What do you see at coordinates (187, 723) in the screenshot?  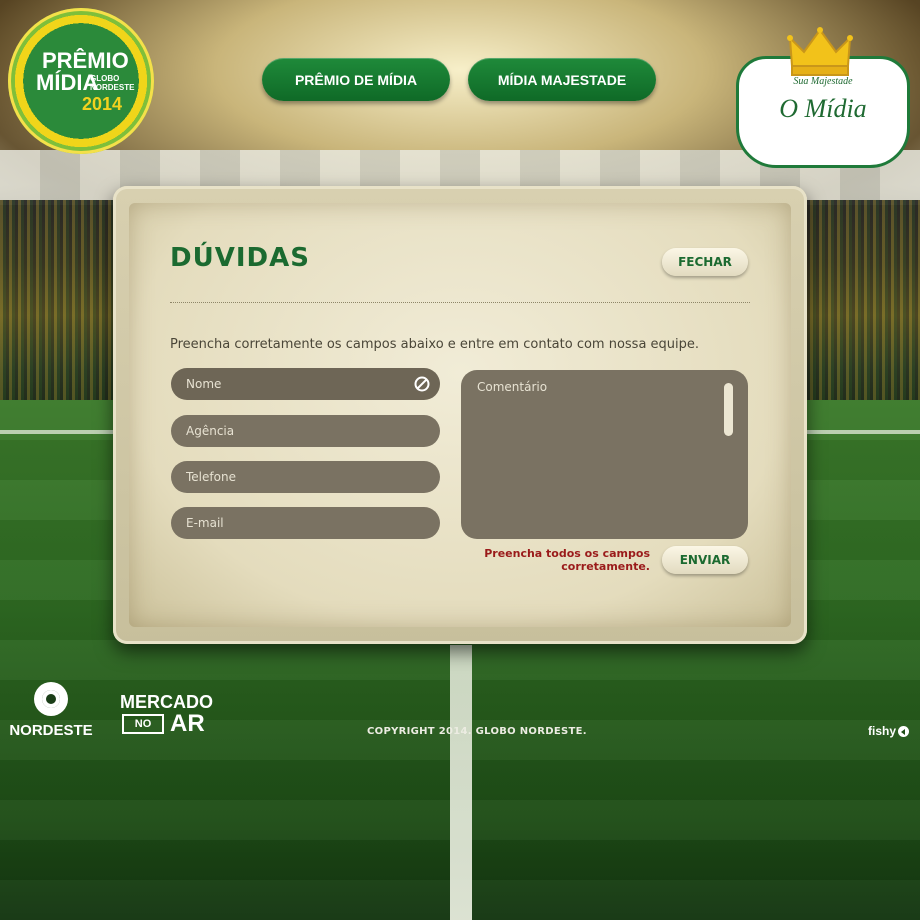 I see `mercado-ar-word: AR` at bounding box center [187, 723].